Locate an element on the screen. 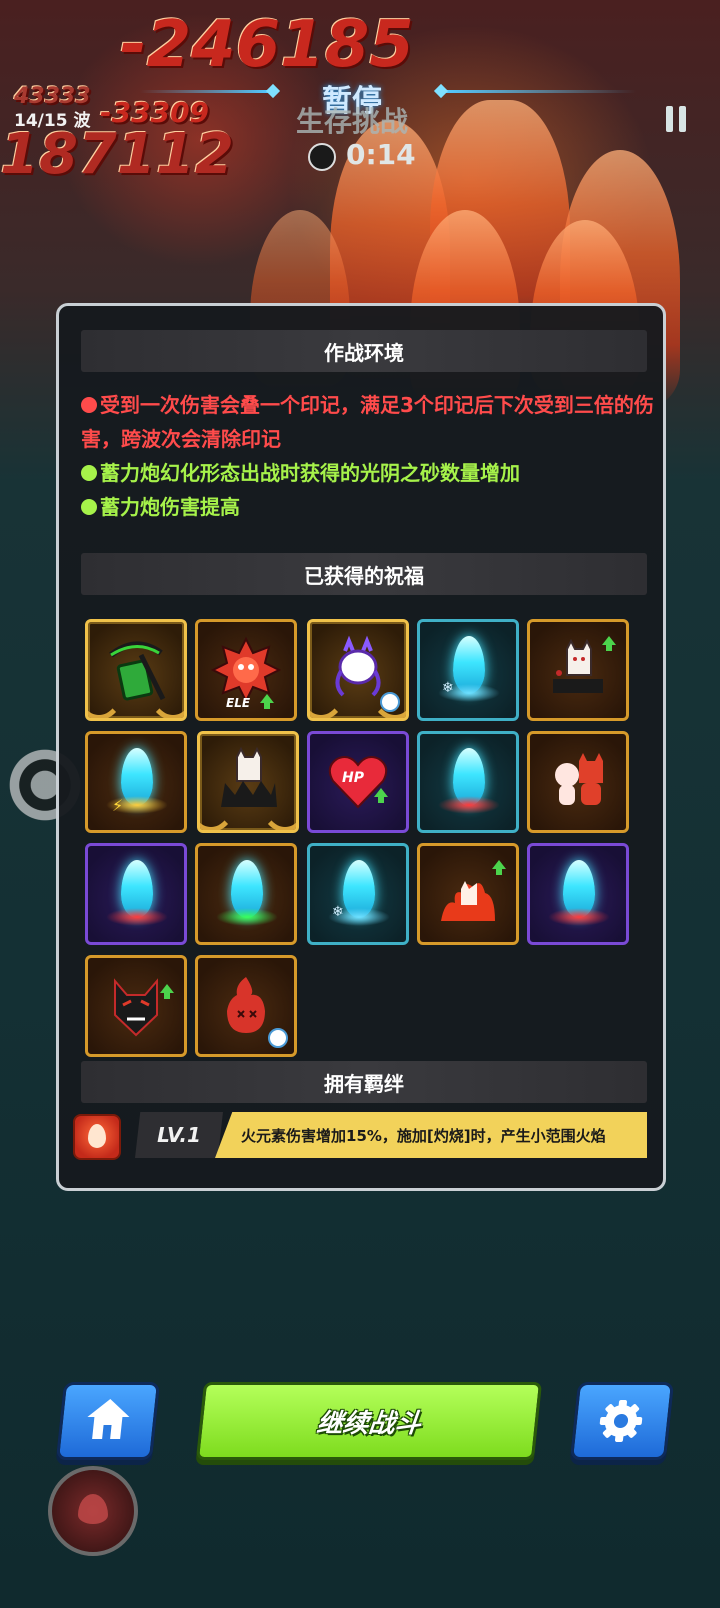 The width and height of the screenshot is (720, 1608). continue-battle-button: 继续战斗 is located at coordinates (369, 1421).